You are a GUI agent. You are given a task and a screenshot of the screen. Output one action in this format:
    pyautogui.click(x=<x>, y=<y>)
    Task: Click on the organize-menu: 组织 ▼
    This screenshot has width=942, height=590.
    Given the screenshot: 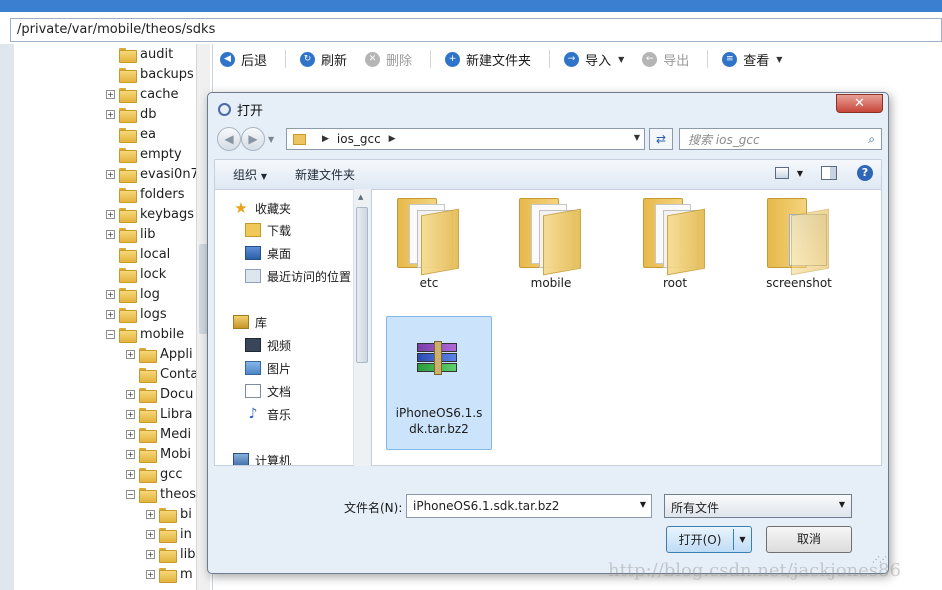 What is the action you would take?
    pyautogui.click(x=250, y=174)
    